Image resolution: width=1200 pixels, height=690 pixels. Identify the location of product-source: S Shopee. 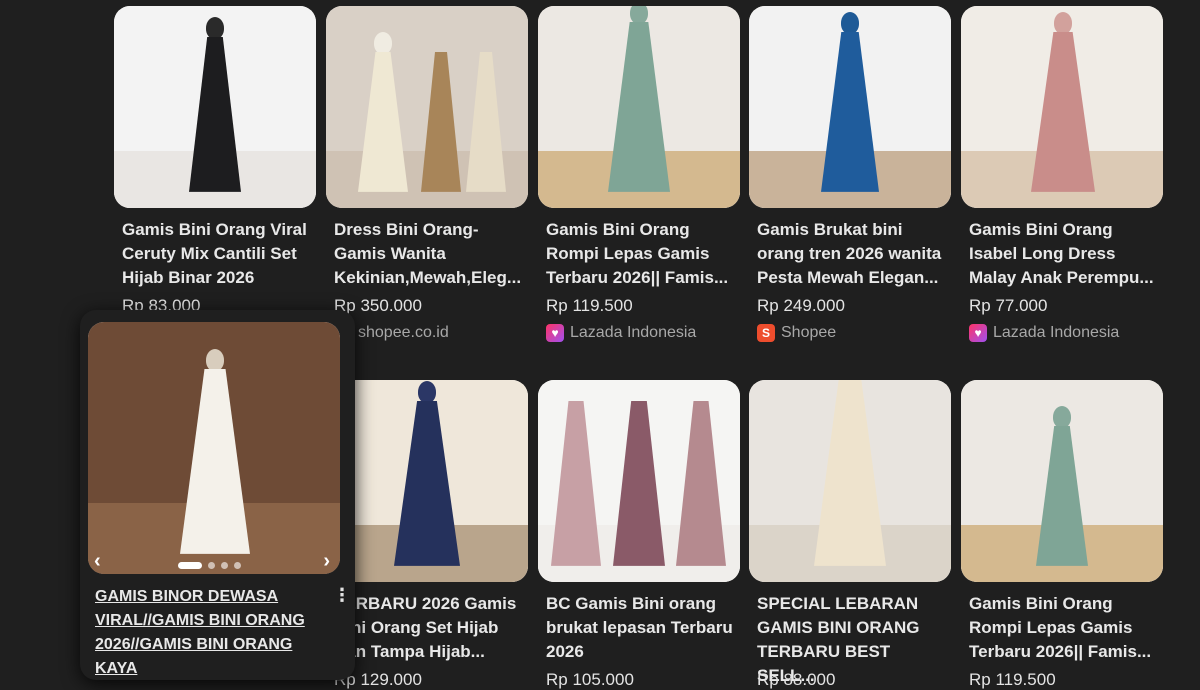
(796, 333).